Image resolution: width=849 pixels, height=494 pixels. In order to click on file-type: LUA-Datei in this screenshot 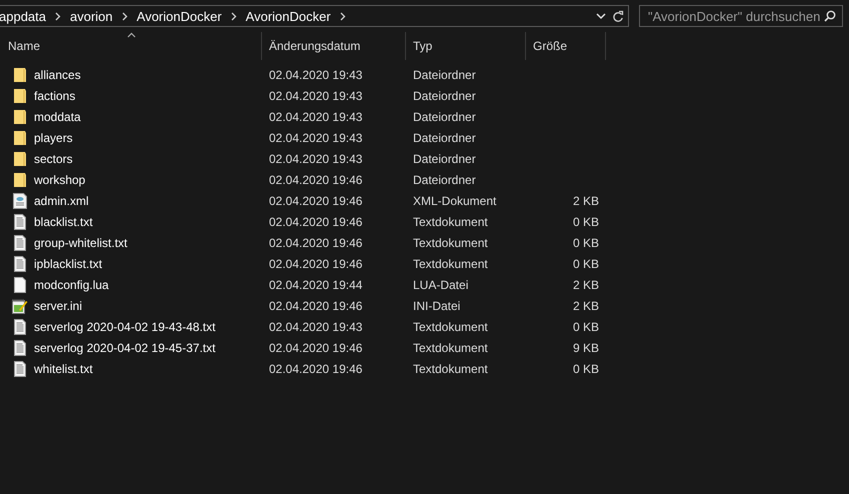, I will do `click(440, 285)`.